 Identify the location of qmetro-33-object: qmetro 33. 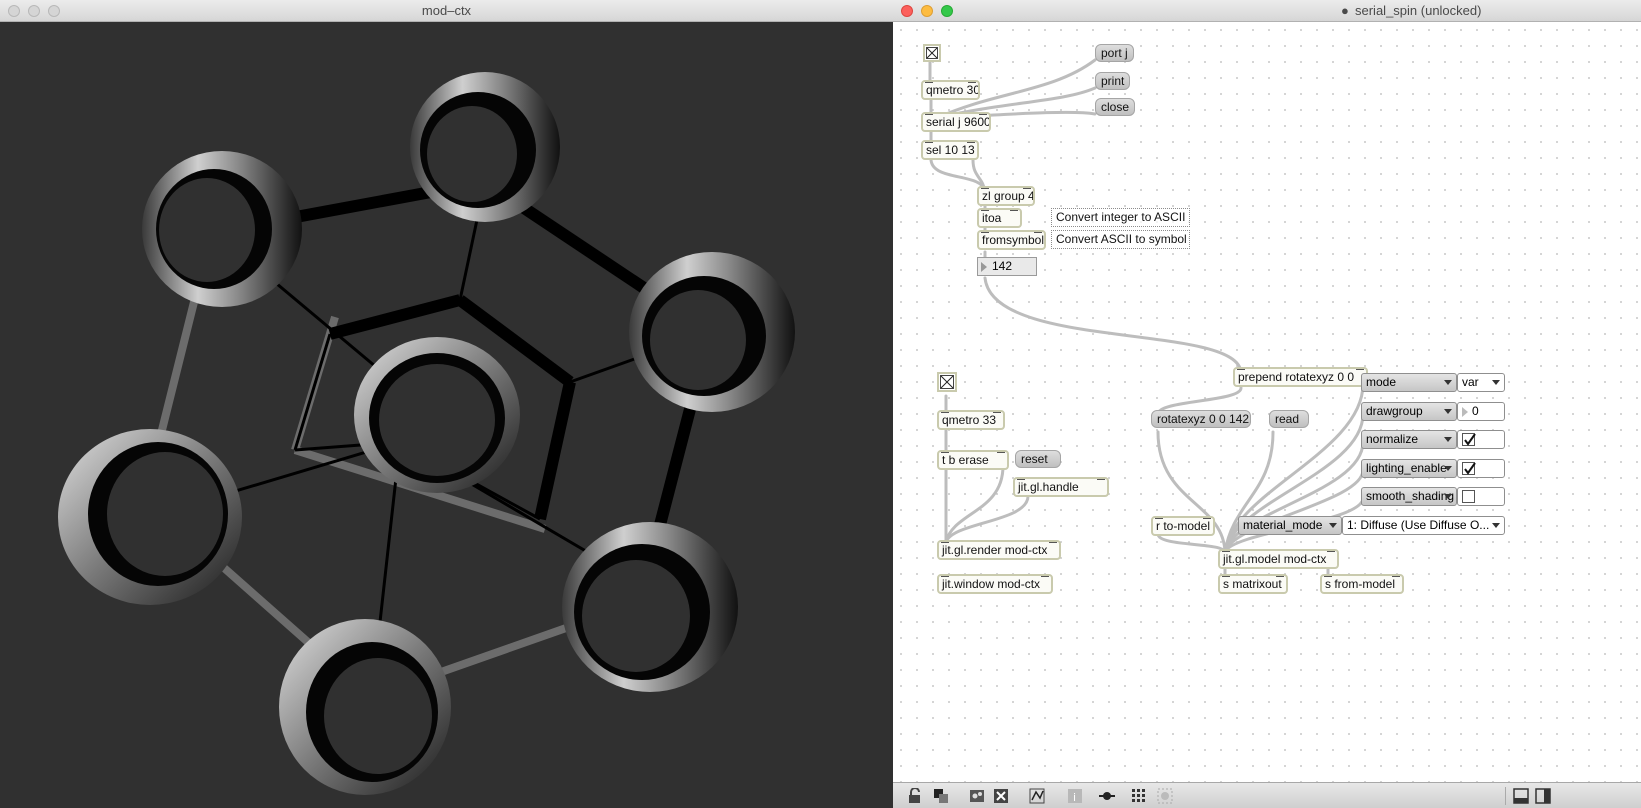
(971, 420).